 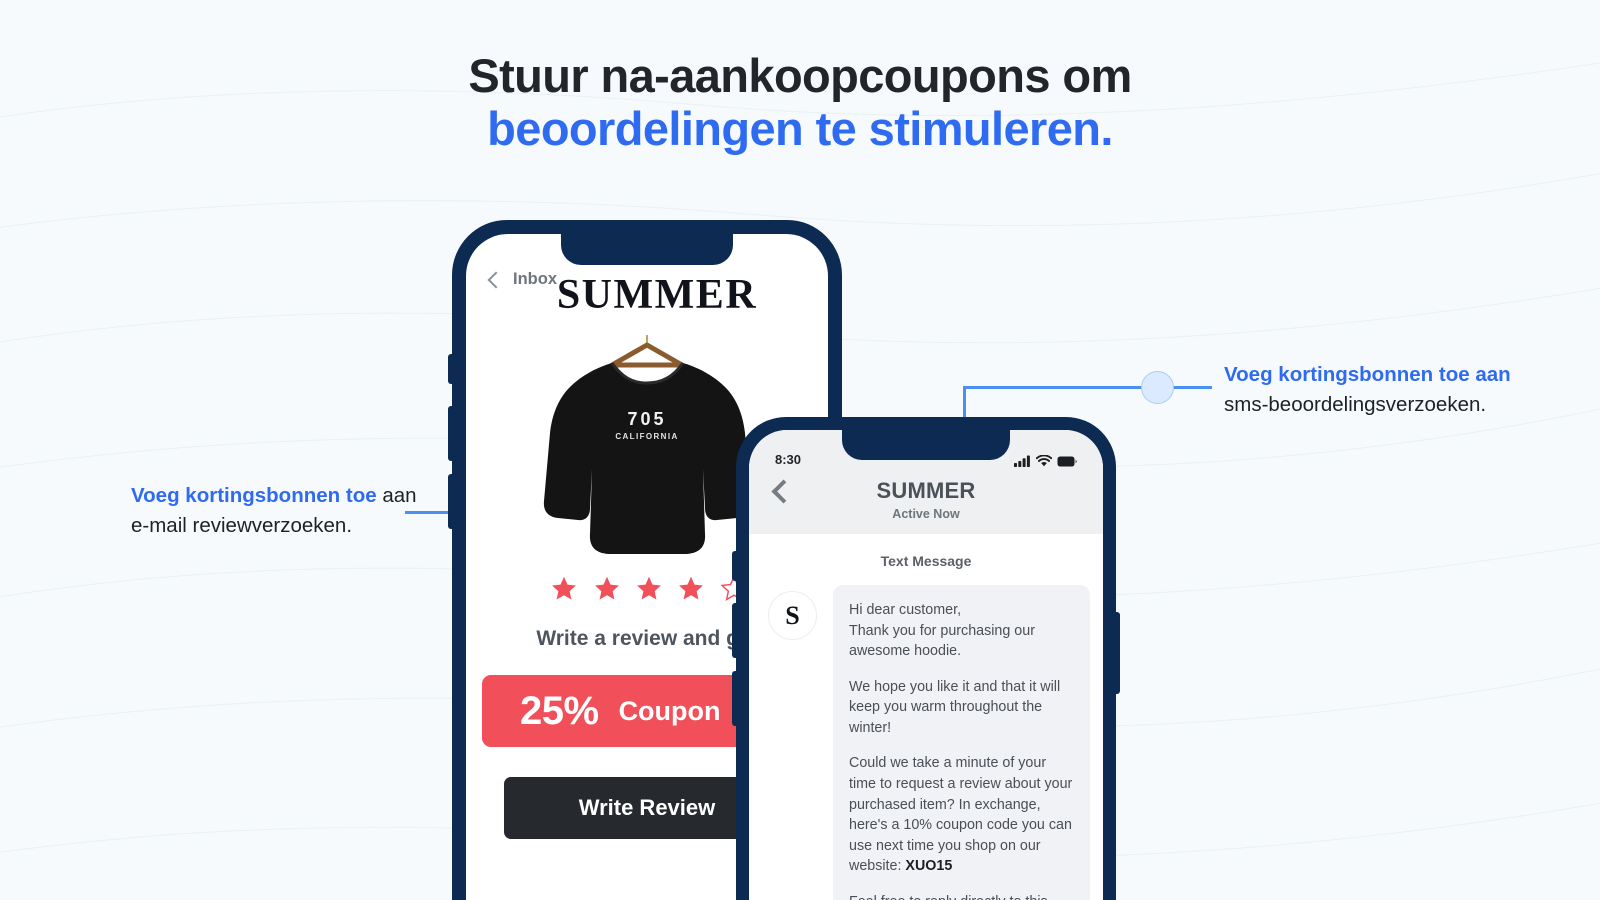 What do you see at coordinates (451, 433) in the screenshot?
I see `volume-up-button` at bounding box center [451, 433].